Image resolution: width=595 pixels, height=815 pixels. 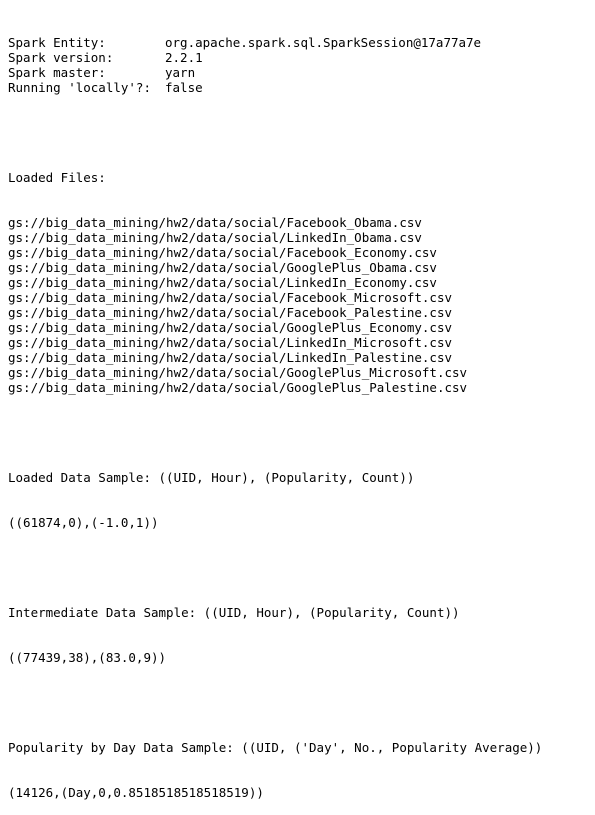 I want to click on spark-info-value: 2.2.1, so click(x=184, y=57).